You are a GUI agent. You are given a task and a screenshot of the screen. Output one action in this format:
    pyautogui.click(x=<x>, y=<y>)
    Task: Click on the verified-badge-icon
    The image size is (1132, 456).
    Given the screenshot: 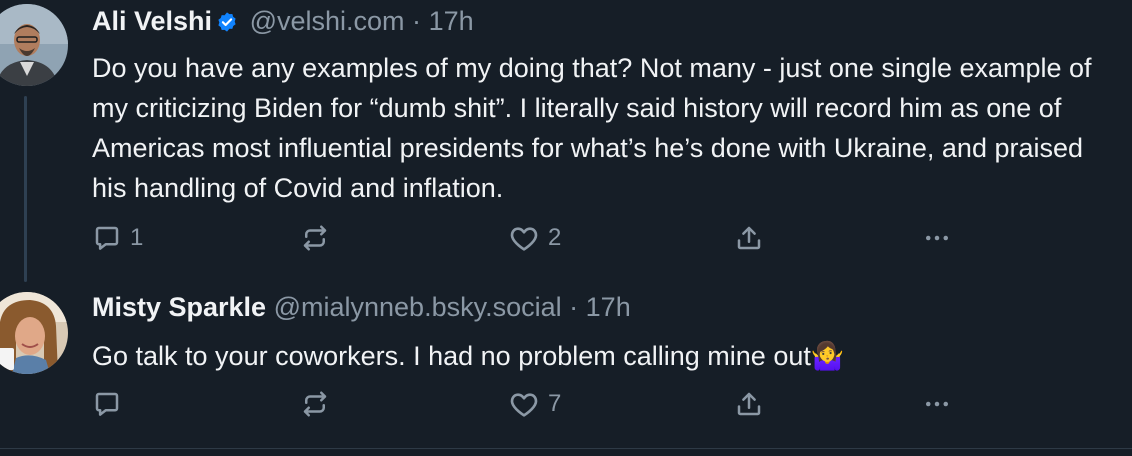 What is the action you would take?
    pyautogui.click(x=227, y=24)
    